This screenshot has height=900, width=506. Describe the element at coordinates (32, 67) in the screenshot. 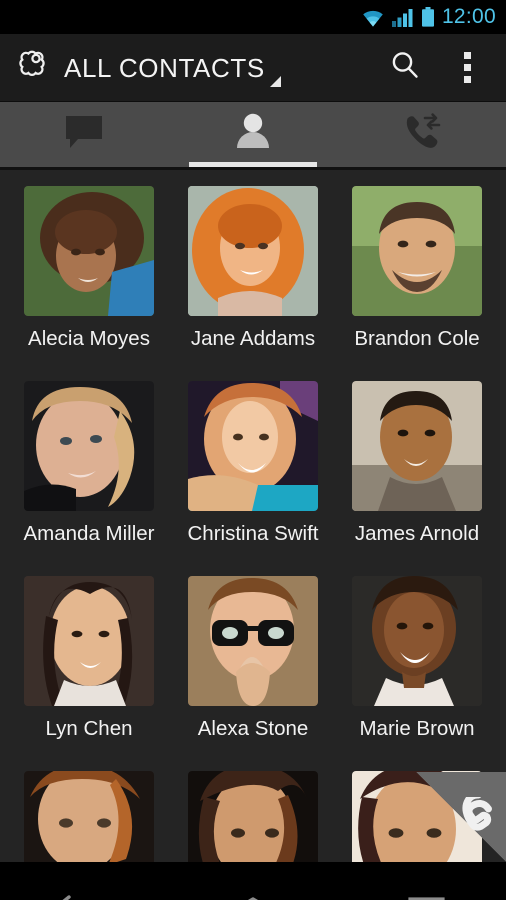

I see `people-contacts-icon` at that location.